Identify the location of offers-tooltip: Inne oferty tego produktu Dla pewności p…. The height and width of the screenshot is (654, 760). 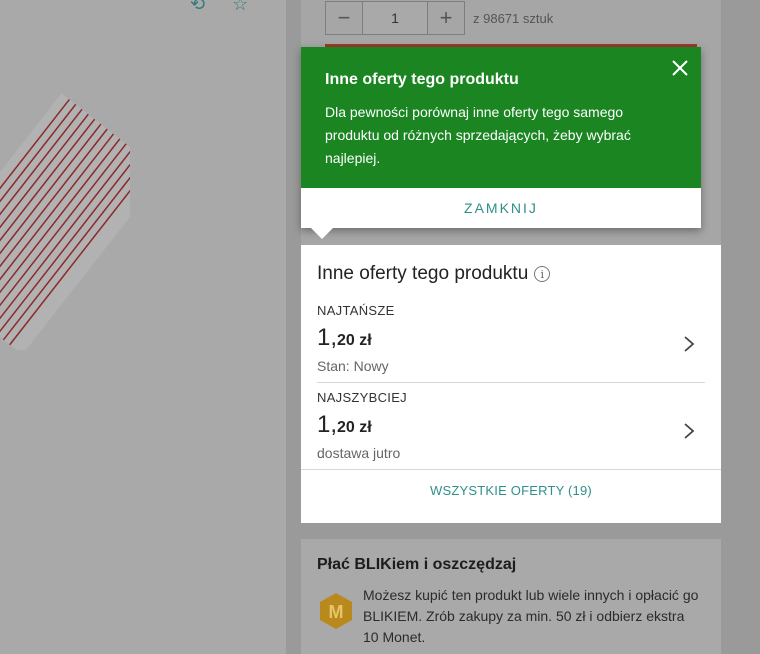
(501, 137).